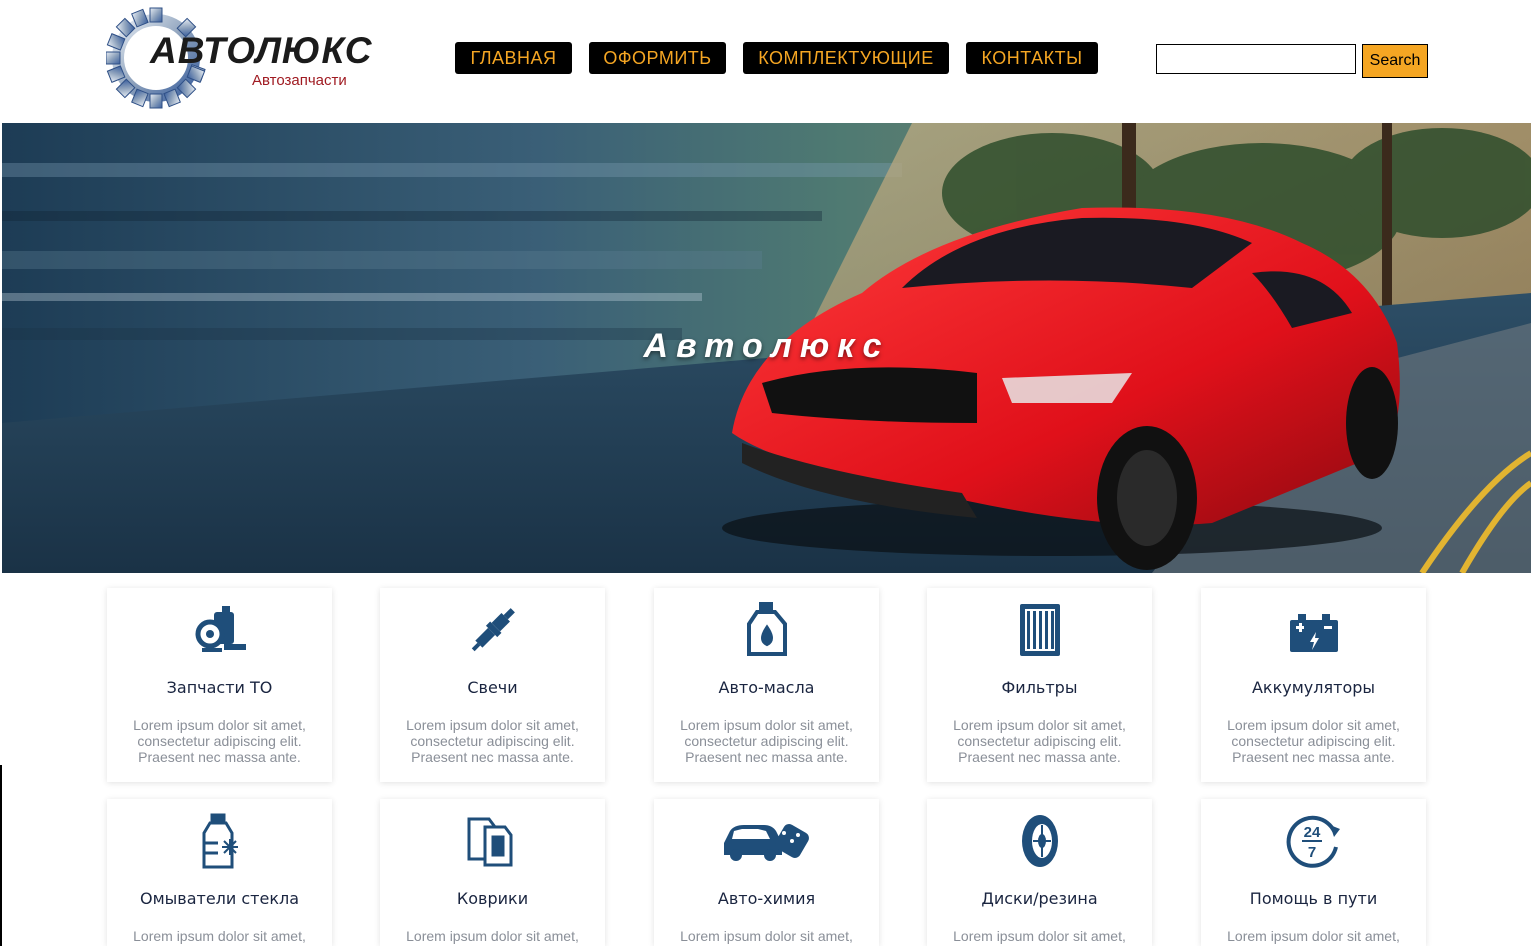  I want to click on search-button: Search, so click(1395, 61).